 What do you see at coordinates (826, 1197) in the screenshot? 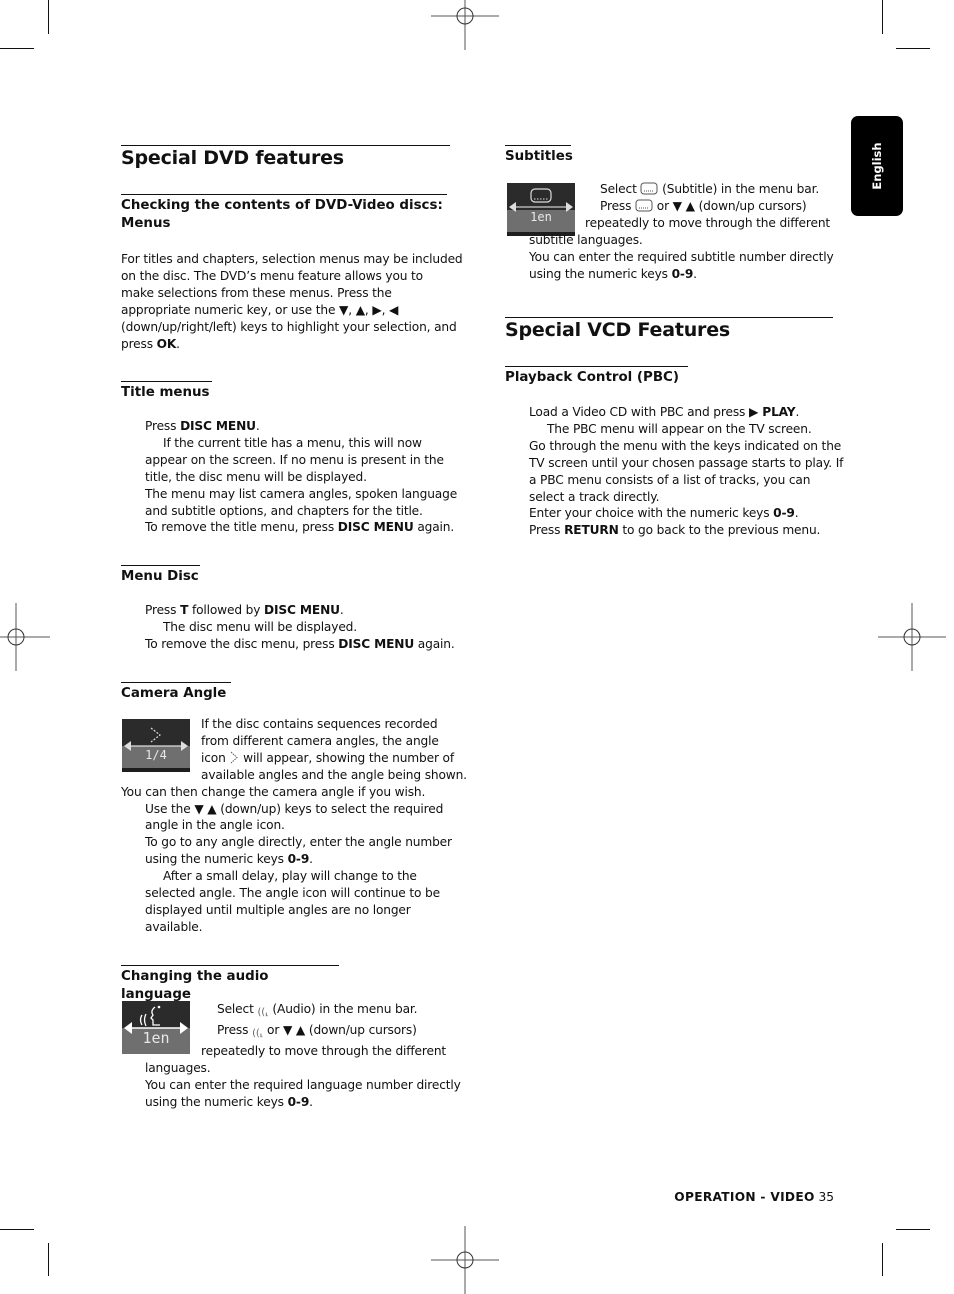
I see `page-number: 35` at bounding box center [826, 1197].